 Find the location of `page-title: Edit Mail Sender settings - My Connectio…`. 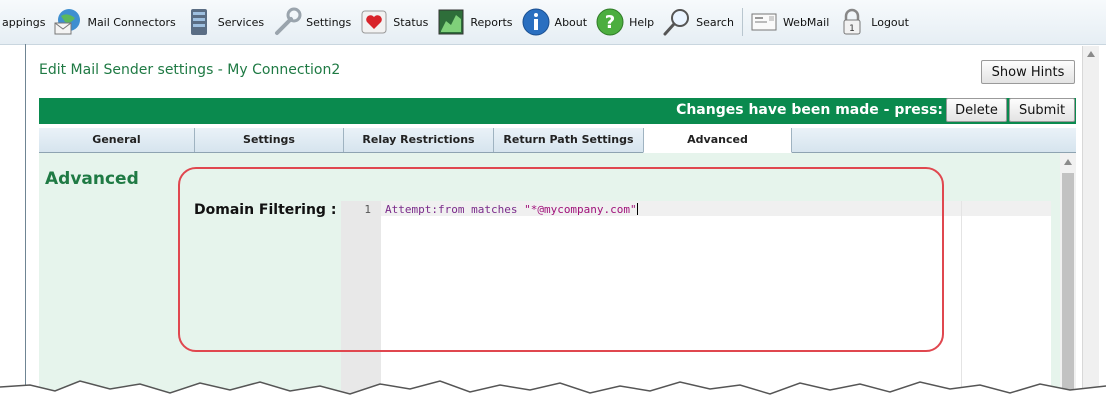

page-title: Edit Mail Sender settings - My Connectio… is located at coordinates (190, 70).